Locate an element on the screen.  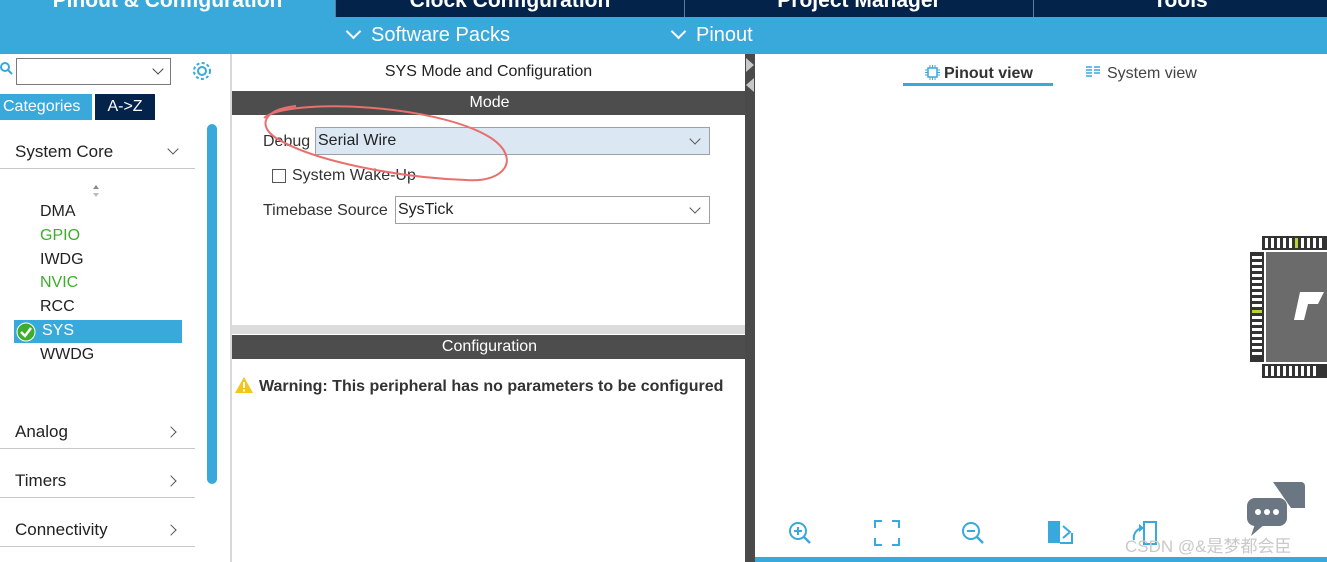
checkmark-icon is located at coordinates (26, 332).